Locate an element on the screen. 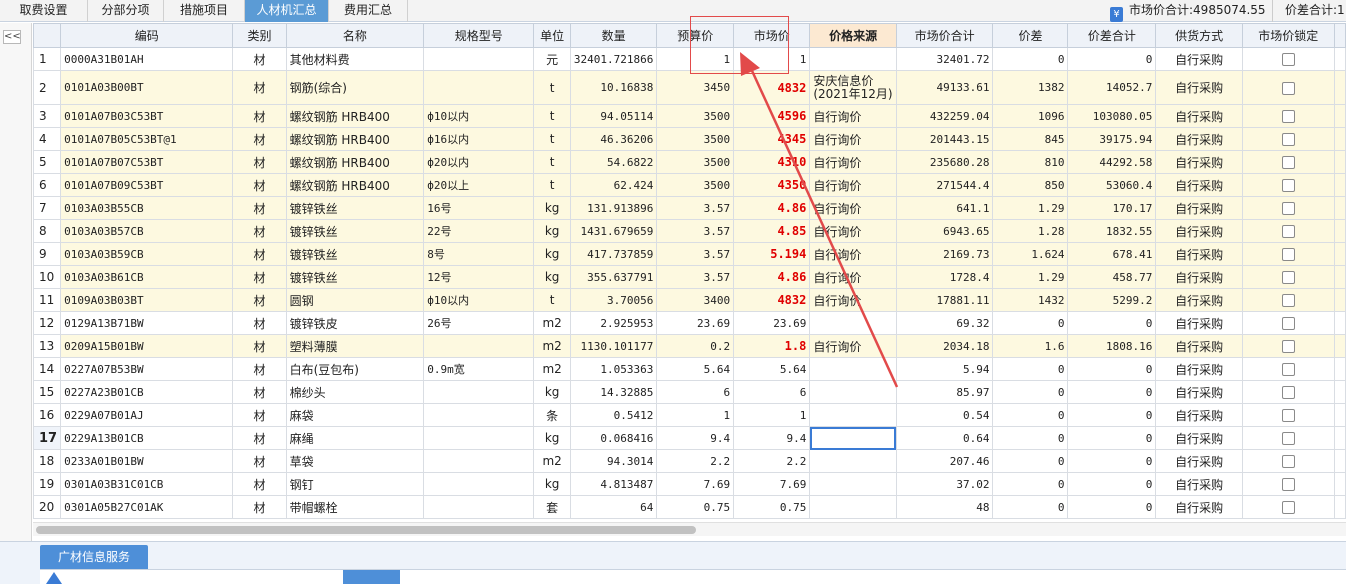  market-total: 69.32 is located at coordinates (944, 323).